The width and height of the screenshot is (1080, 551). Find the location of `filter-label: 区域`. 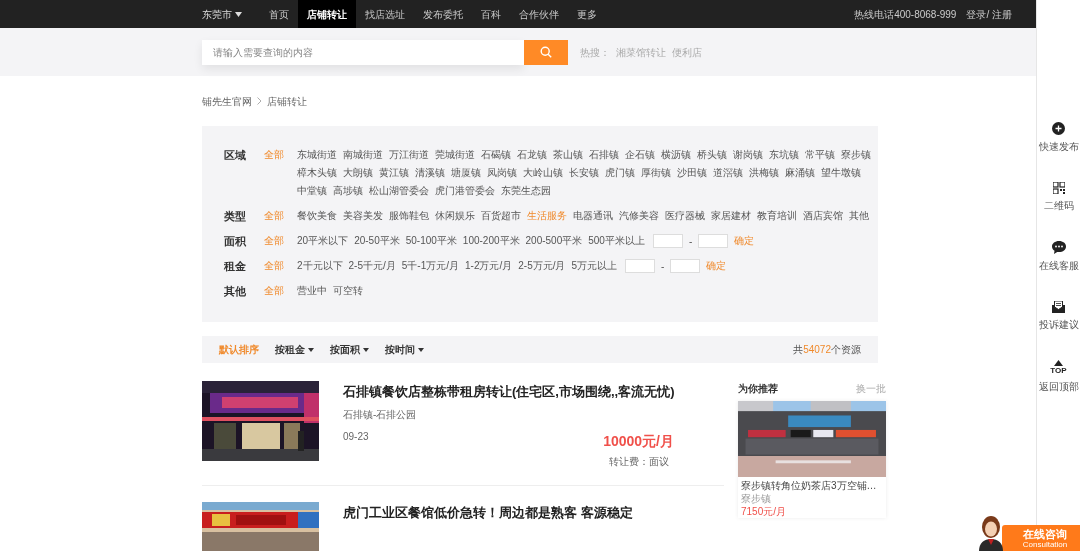

filter-label: 区域 is located at coordinates (235, 155).